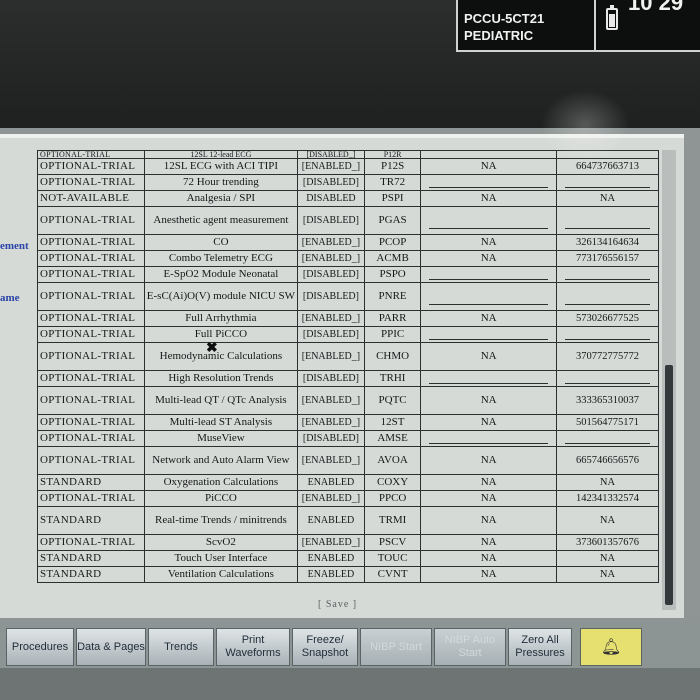  Describe the element at coordinates (392, 182) in the screenshot. I see `option-code-cell: TR72` at that location.